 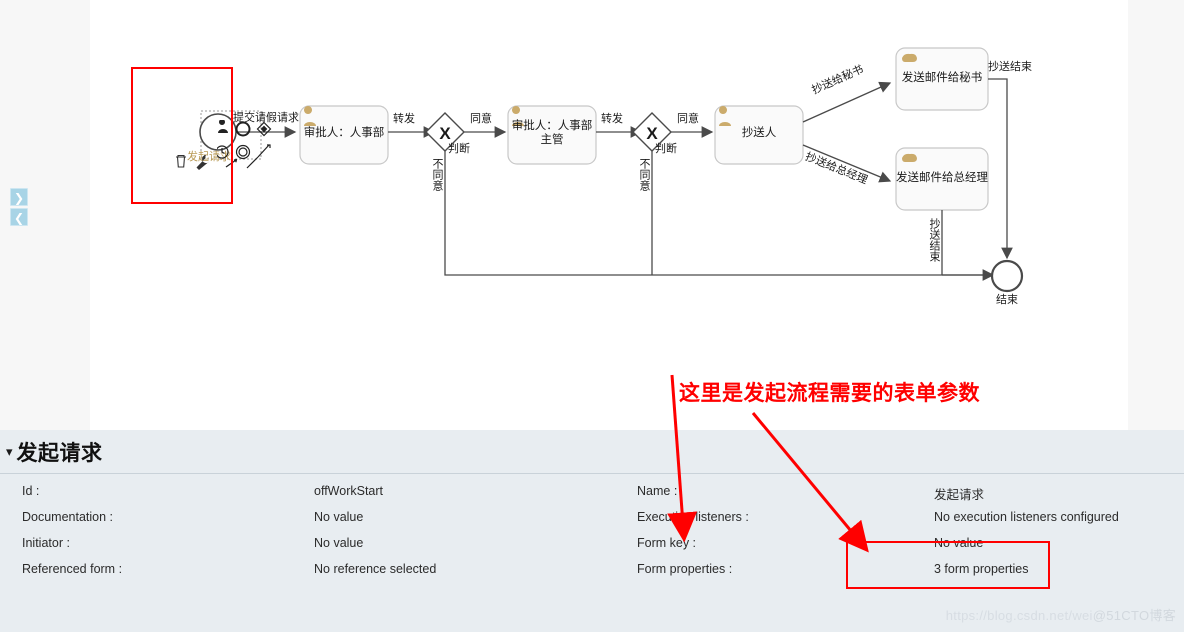 I want to click on gw2-label: 判断, so click(x=666, y=149).